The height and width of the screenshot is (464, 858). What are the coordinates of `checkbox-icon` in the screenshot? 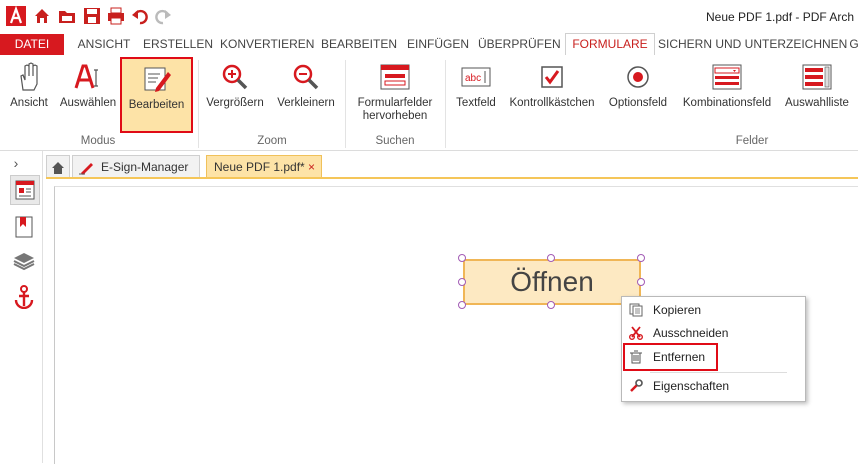 It's located at (552, 77).